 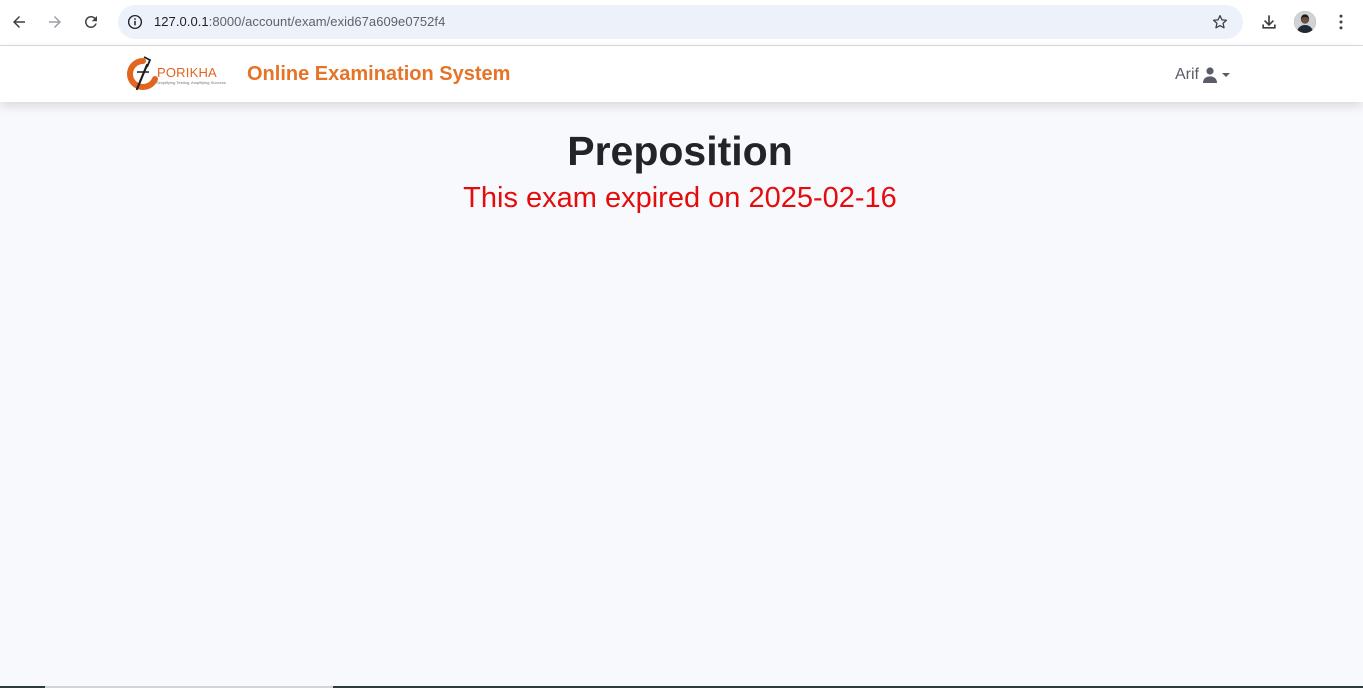 I want to click on logo-tagline: Simplifying Testing, Amplifying Success, so click(x=191, y=82).